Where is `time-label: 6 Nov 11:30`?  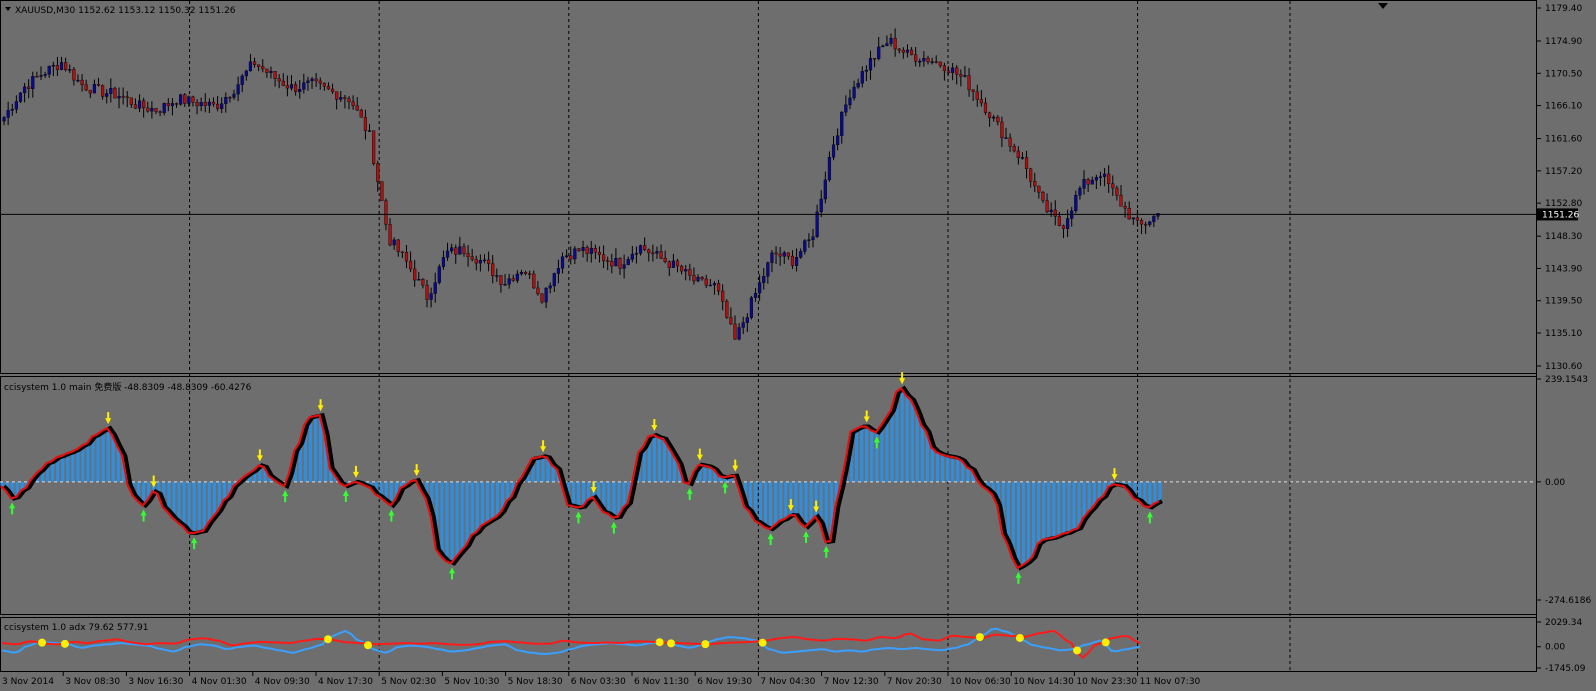 time-label: 6 Nov 11:30 is located at coordinates (661, 682).